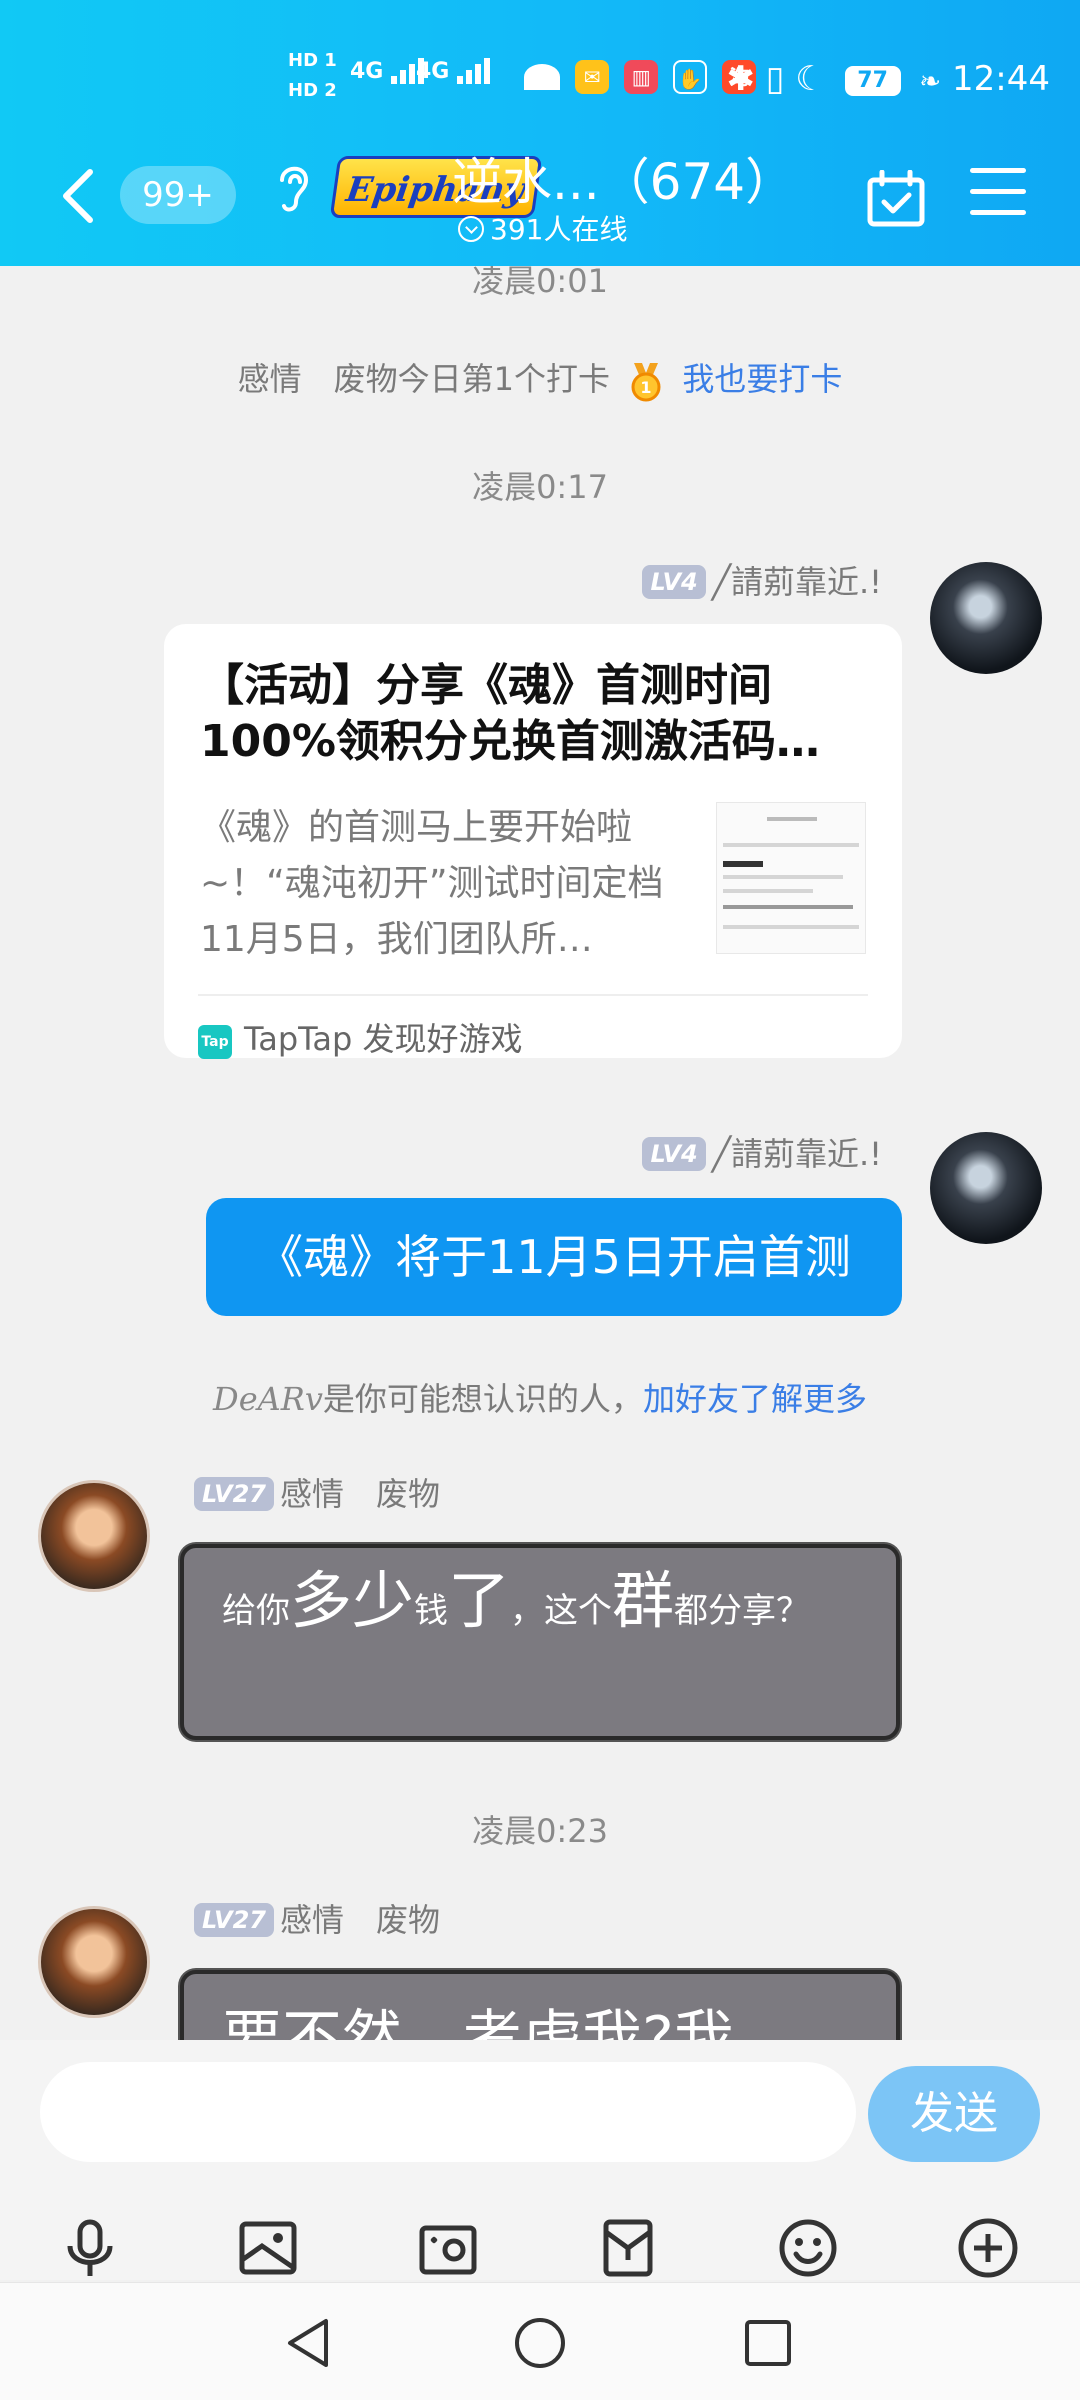  I want to click on emoji-icon, so click(808, 2248).